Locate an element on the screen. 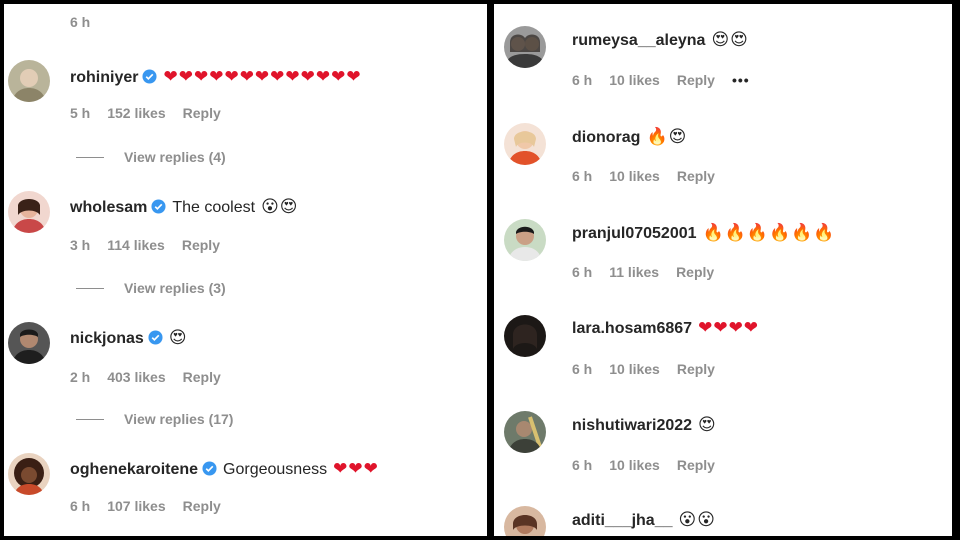 This screenshot has width=960, height=540. view-replies-label: View replies (4) is located at coordinates (175, 157).